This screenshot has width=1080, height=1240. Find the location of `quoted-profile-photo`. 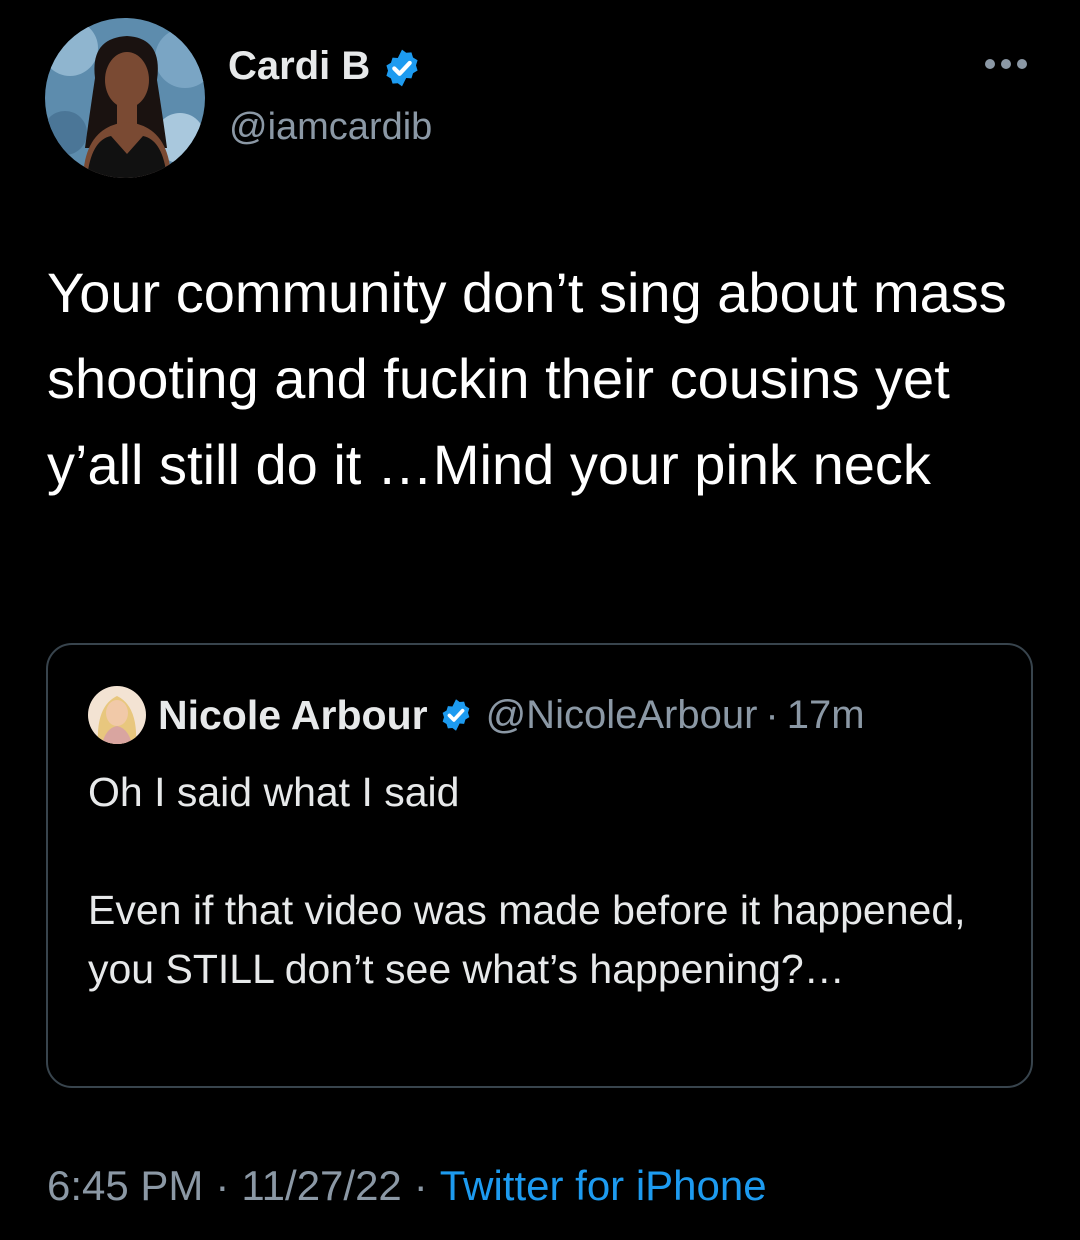

quoted-profile-photo is located at coordinates (117, 715).